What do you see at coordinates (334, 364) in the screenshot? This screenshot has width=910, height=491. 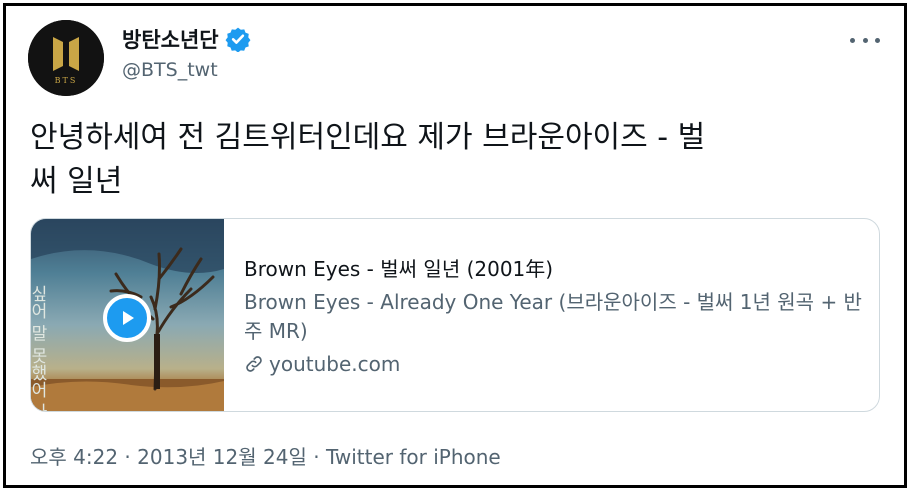 I see `card-domain: youtube.com` at bounding box center [334, 364].